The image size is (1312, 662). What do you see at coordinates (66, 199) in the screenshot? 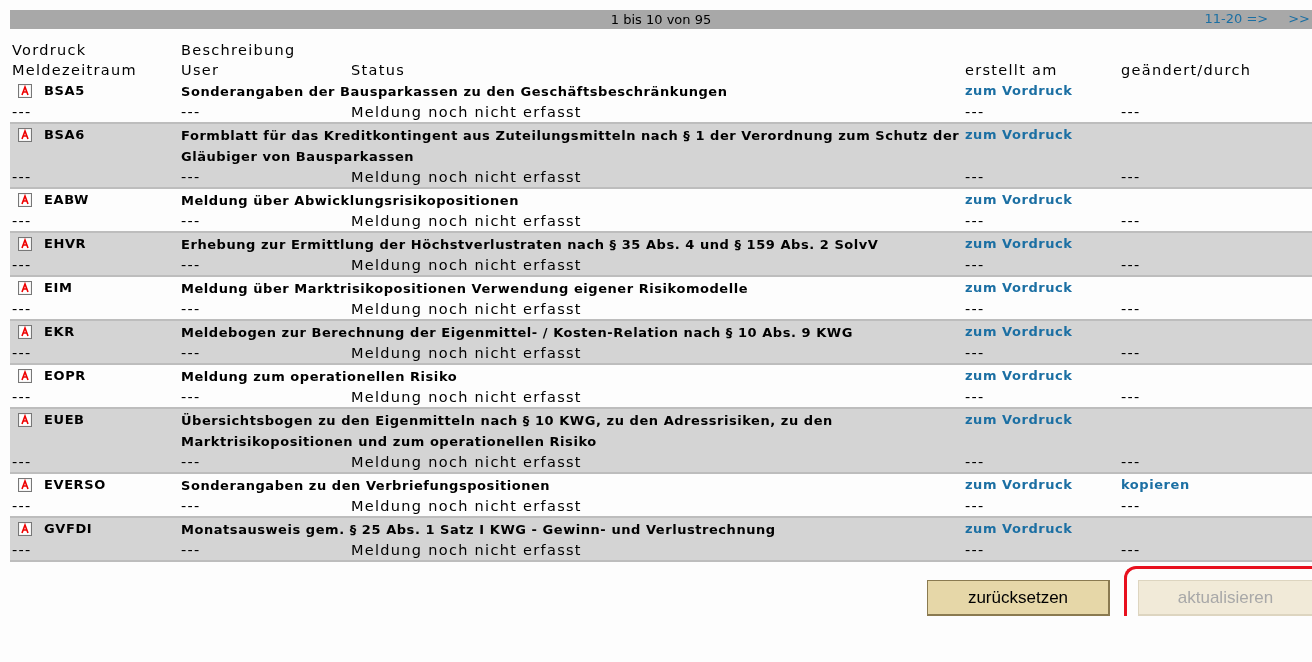
I see `form-code: EABW` at bounding box center [66, 199].